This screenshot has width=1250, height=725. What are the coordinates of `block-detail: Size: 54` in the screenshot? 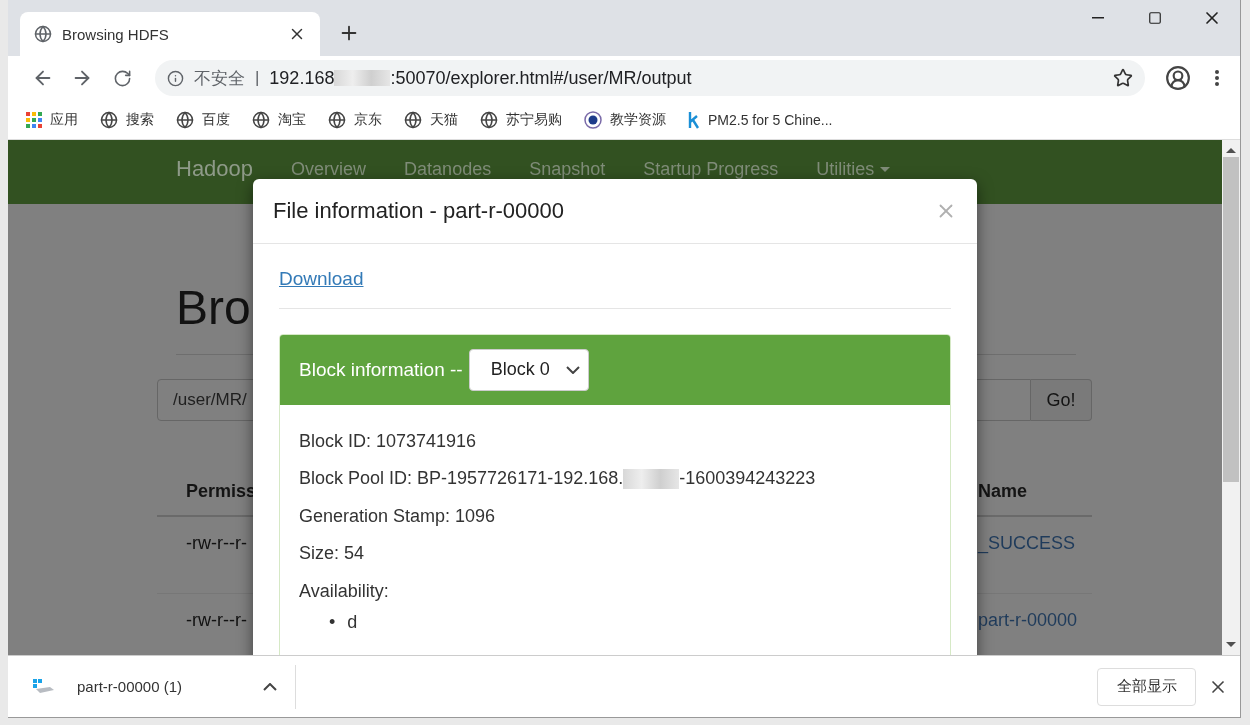 It's located at (332, 553).